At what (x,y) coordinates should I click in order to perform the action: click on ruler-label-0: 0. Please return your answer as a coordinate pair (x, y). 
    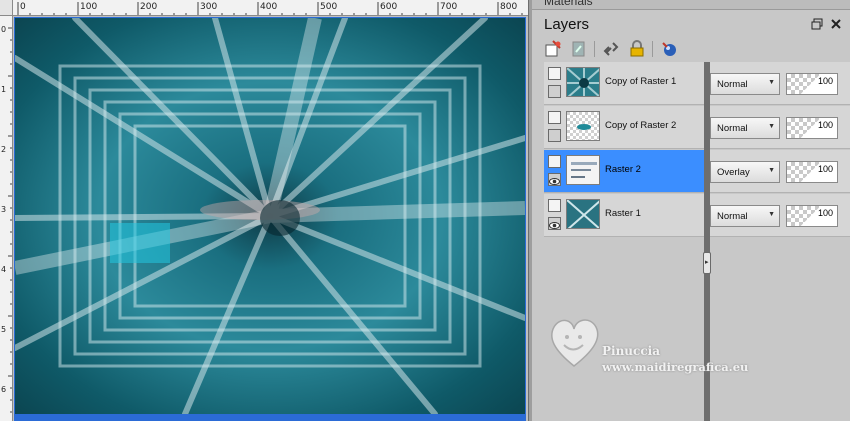
    Looking at the image, I should click on (23, 7).